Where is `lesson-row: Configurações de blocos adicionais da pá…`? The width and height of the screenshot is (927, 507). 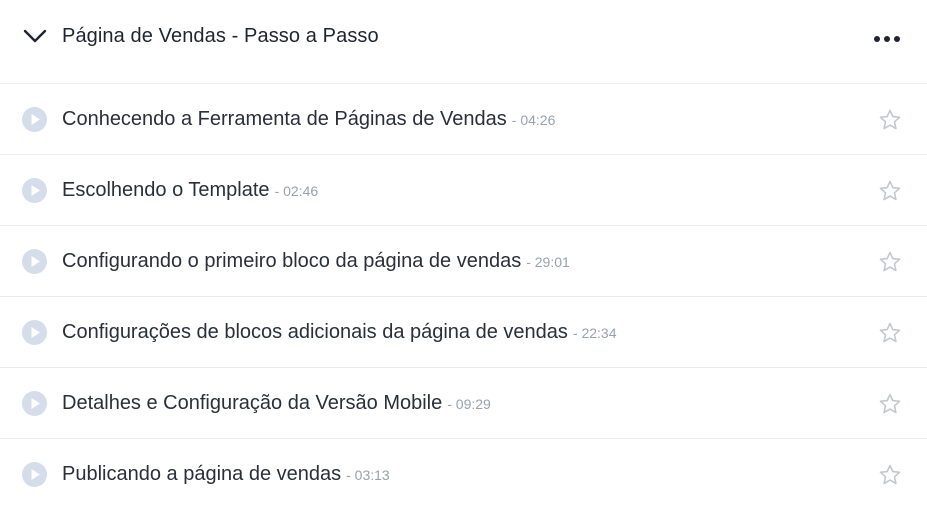
lesson-row: Configurações de blocos adicionais da pá… is located at coordinates (463, 332).